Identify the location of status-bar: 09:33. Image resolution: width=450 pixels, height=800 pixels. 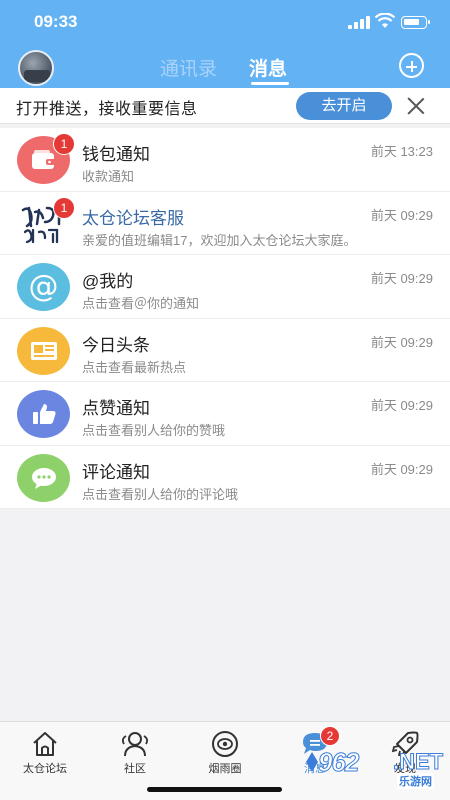
(225, 22).